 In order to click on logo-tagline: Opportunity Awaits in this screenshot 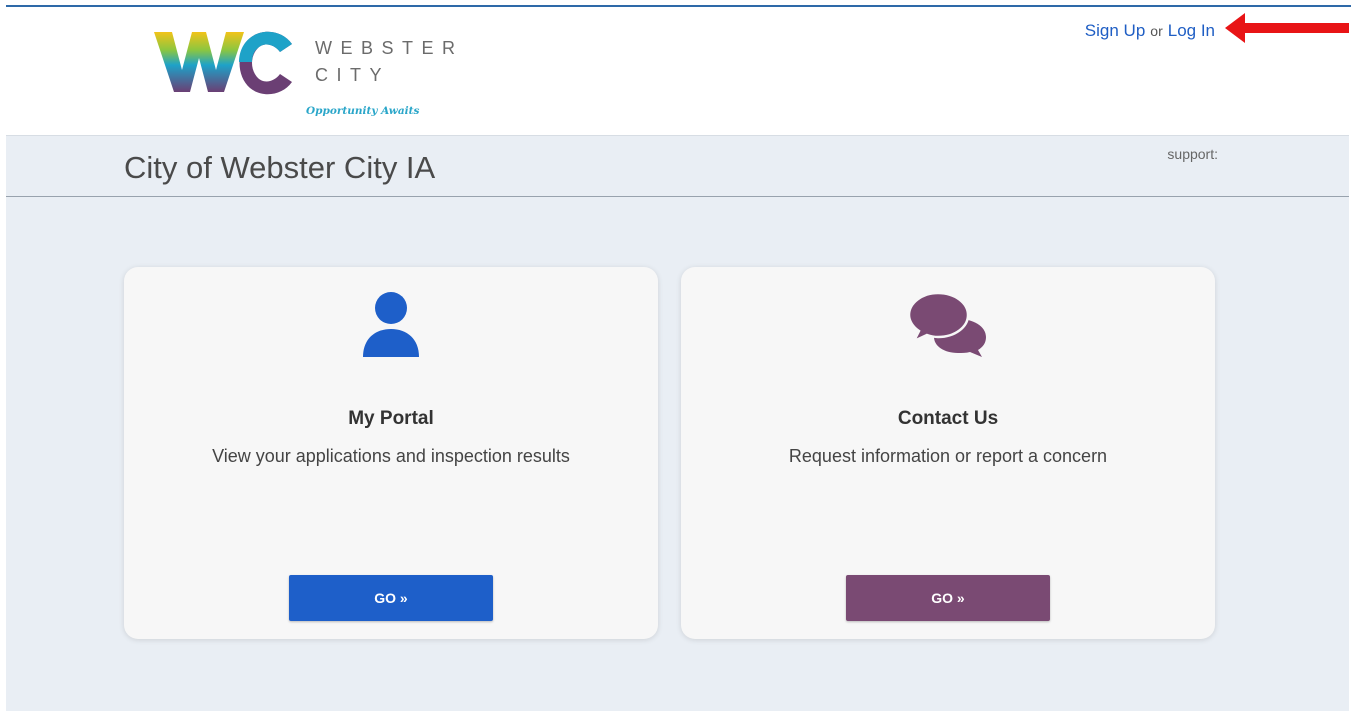, I will do `click(363, 111)`.